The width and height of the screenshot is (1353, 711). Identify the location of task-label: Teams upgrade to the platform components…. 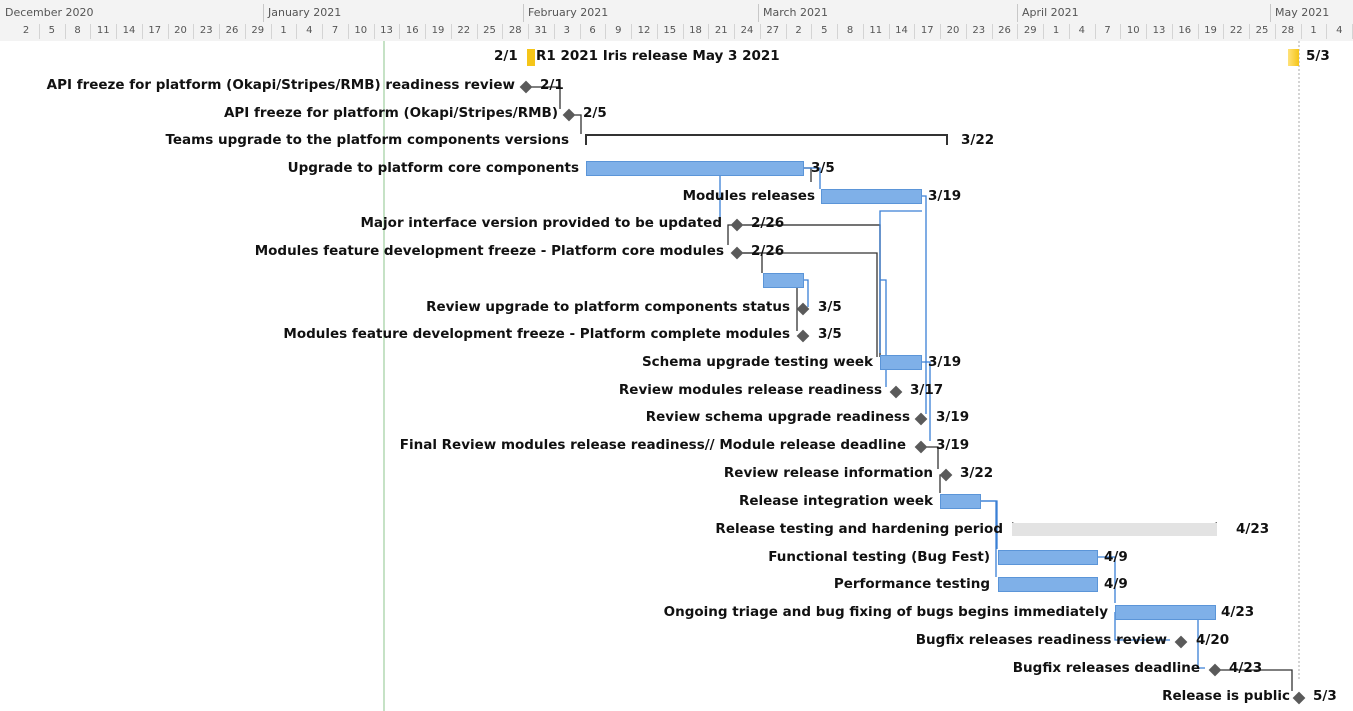
(367, 140).